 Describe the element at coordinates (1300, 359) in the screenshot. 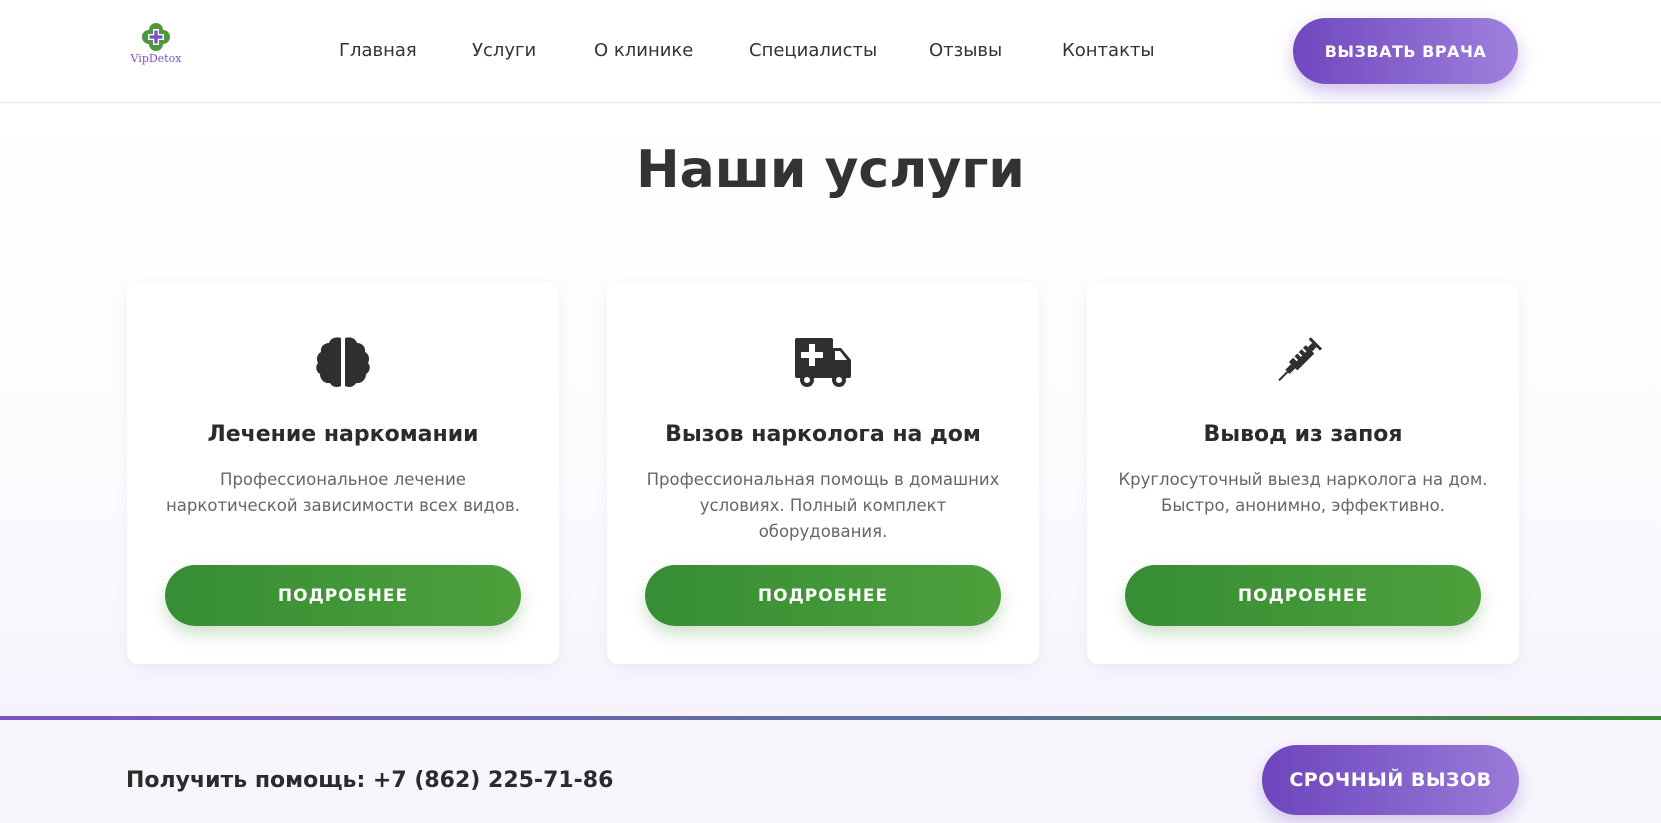

I see `syringe-icon` at that location.